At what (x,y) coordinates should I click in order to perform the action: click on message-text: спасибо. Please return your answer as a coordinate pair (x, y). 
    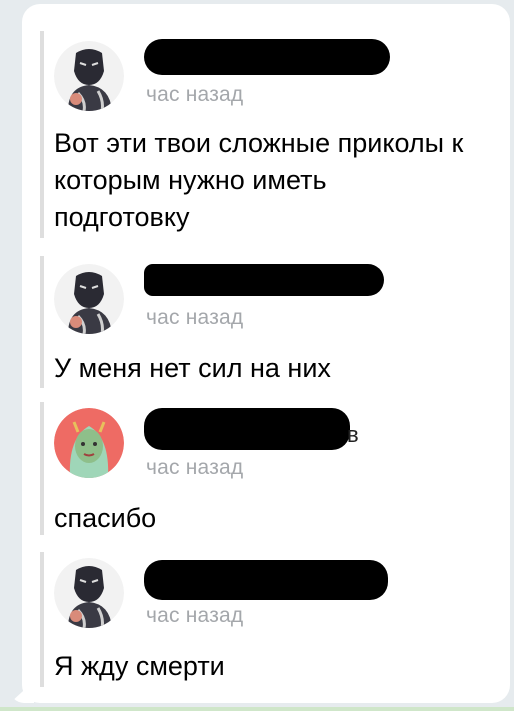
    Looking at the image, I should click on (105, 518).